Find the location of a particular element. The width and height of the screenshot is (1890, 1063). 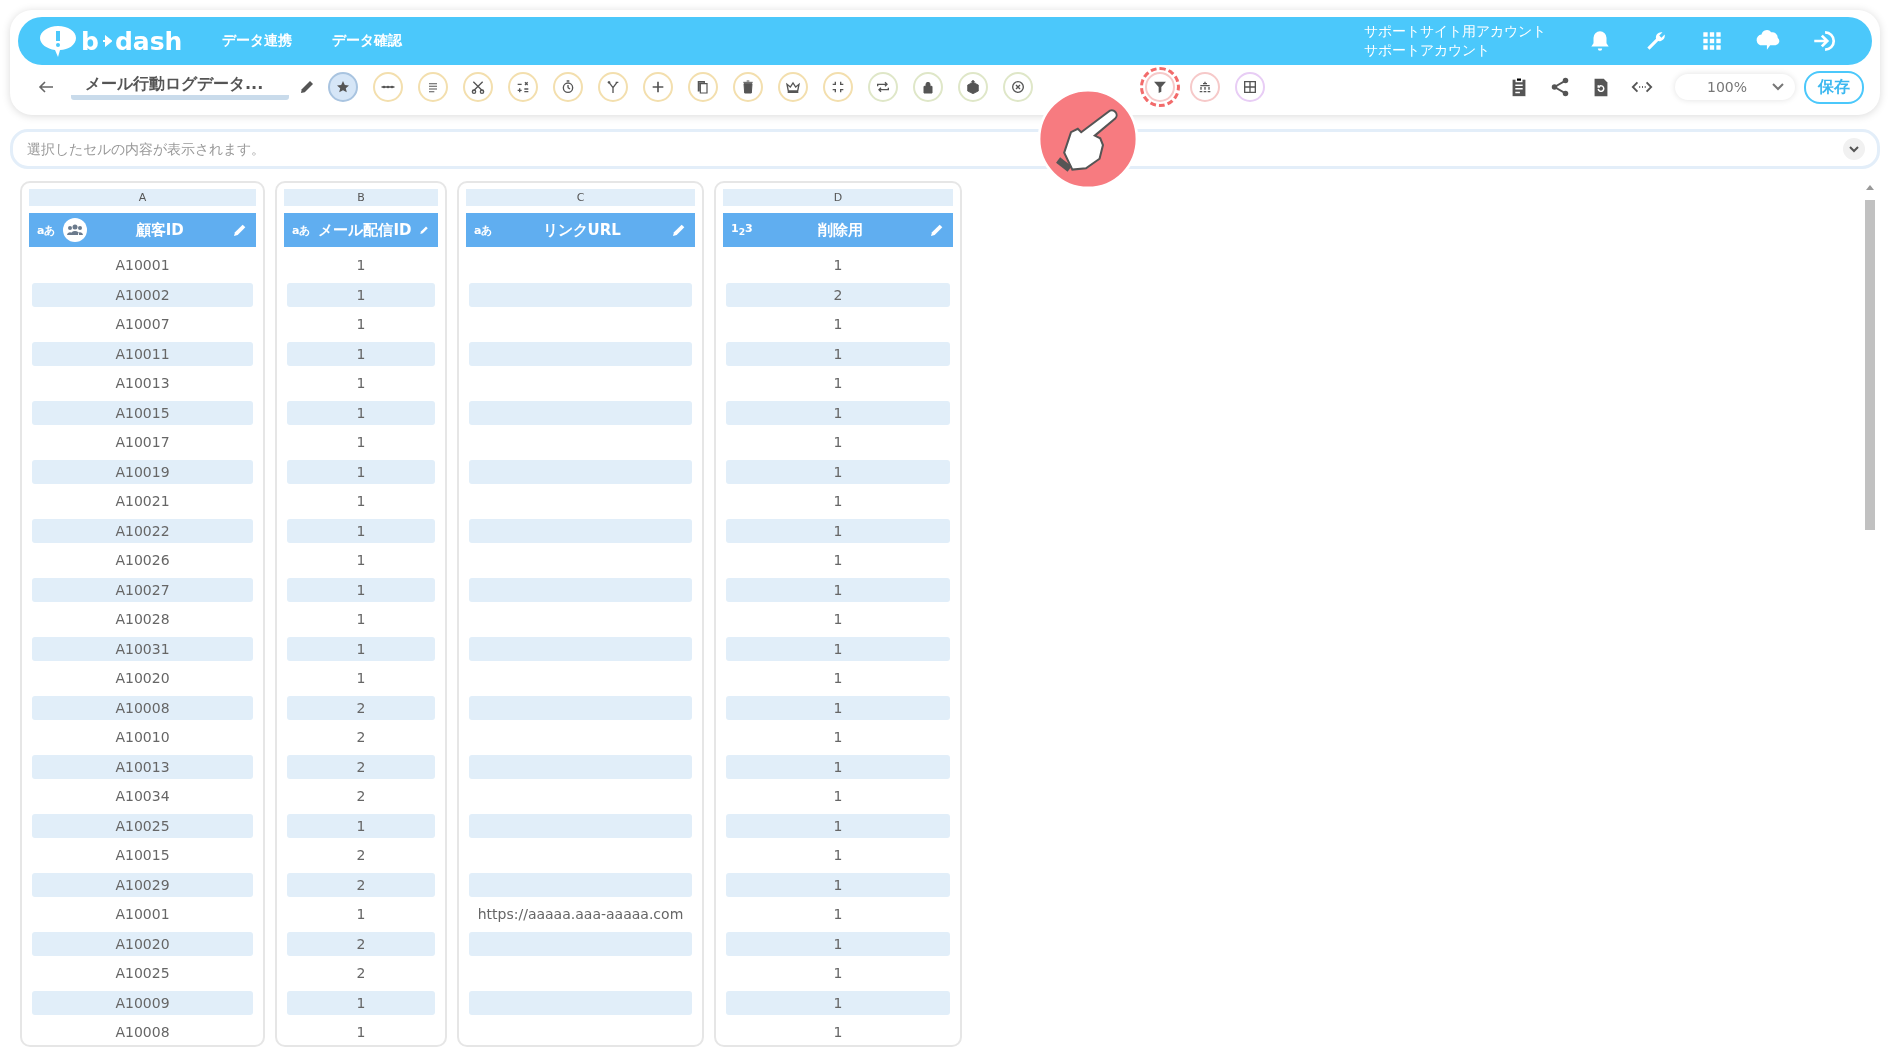

column-header: 1$_{2}$3 削除用 is located at coordinates (838, 230).